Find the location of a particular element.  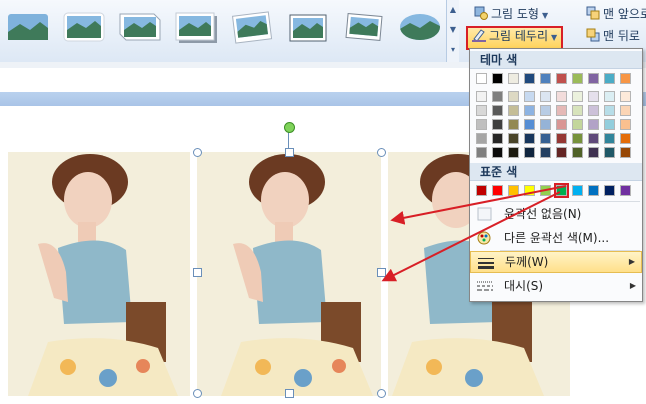

picture-style-rotated-frame is located at coordinates (364, 27).